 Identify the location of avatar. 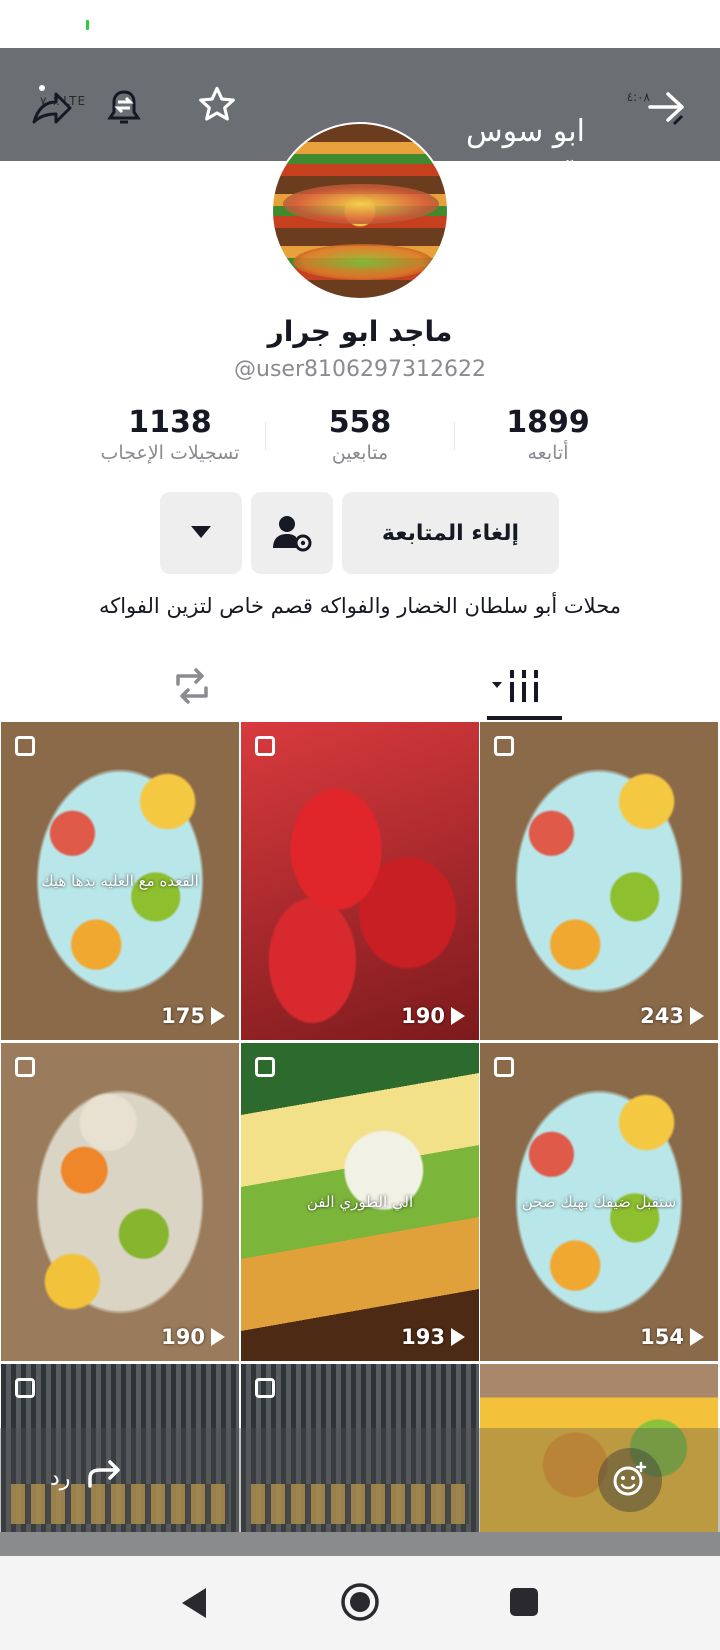
(360, 211).